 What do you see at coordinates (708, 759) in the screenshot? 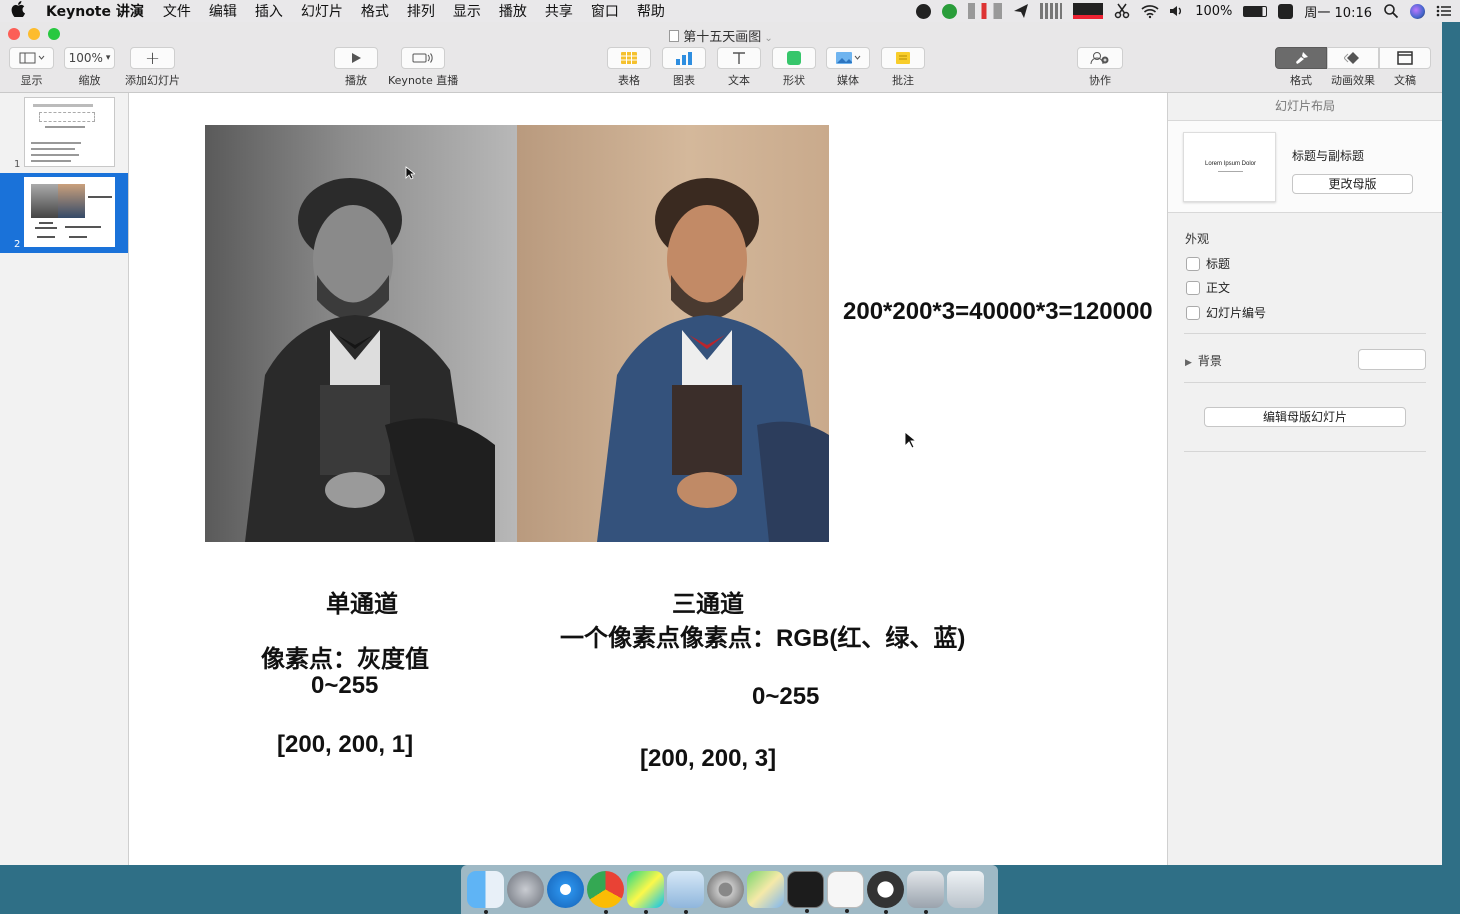
I see `triple-channel-shape: [200, 200, 3]` at bounding box center [708, 759].